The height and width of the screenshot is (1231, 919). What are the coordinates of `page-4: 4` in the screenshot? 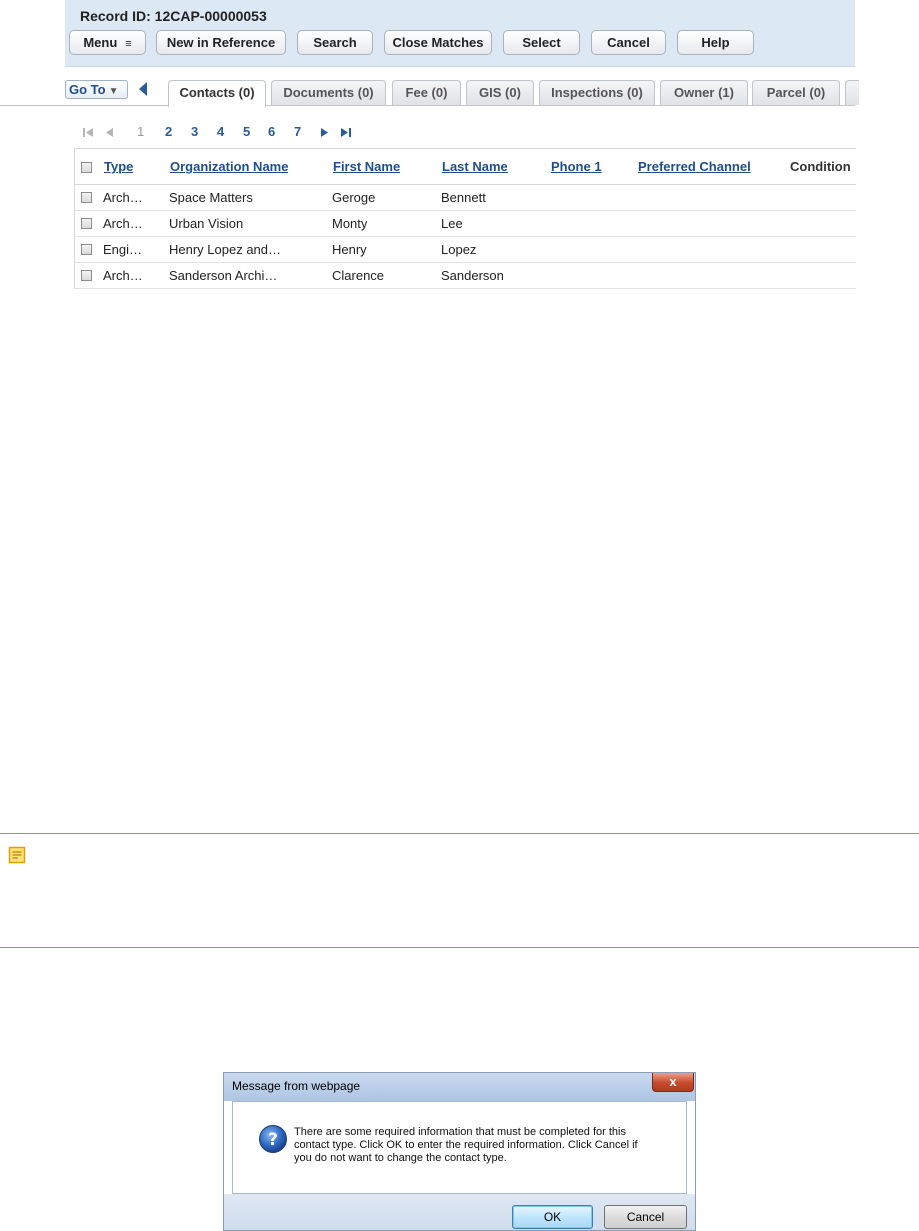 It's located at (220, 131).